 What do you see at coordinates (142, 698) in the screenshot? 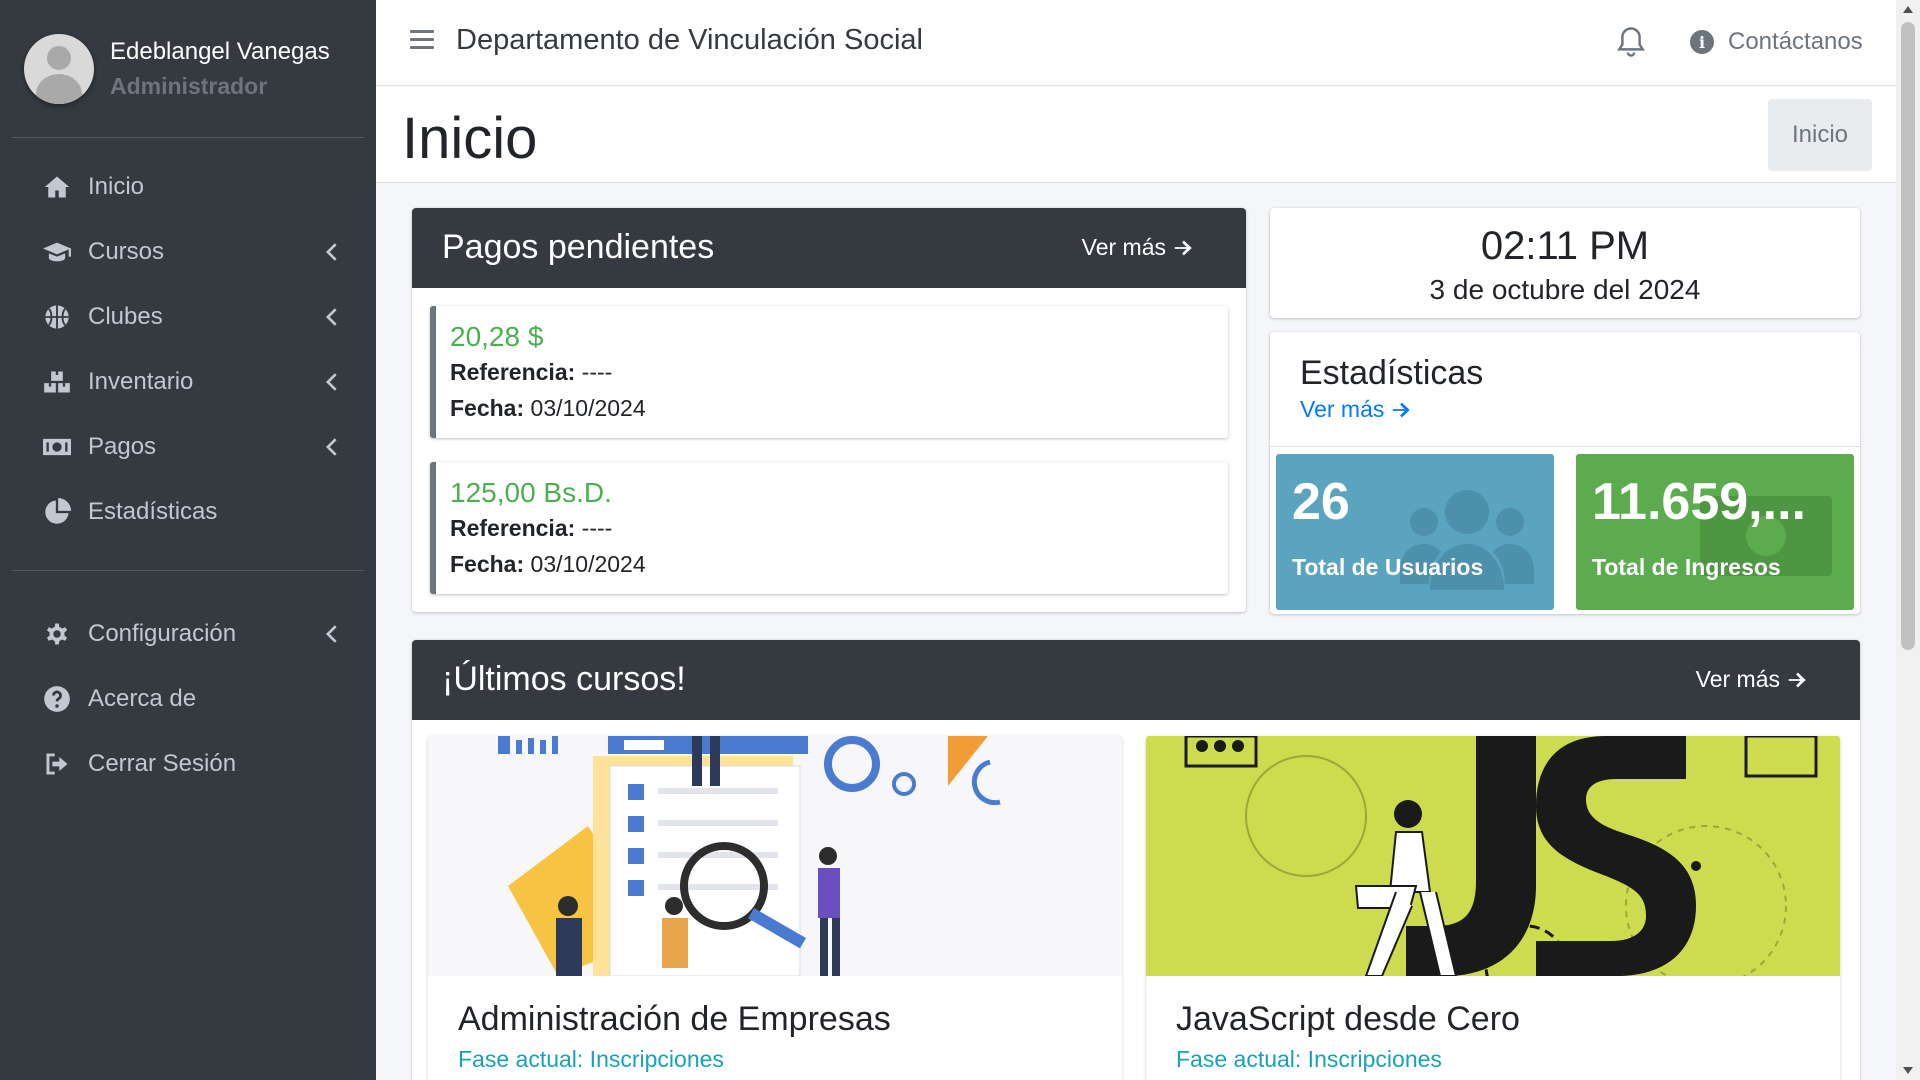
I see `sidebar-item-label: Acerca de` at bounding box center [142, 698].